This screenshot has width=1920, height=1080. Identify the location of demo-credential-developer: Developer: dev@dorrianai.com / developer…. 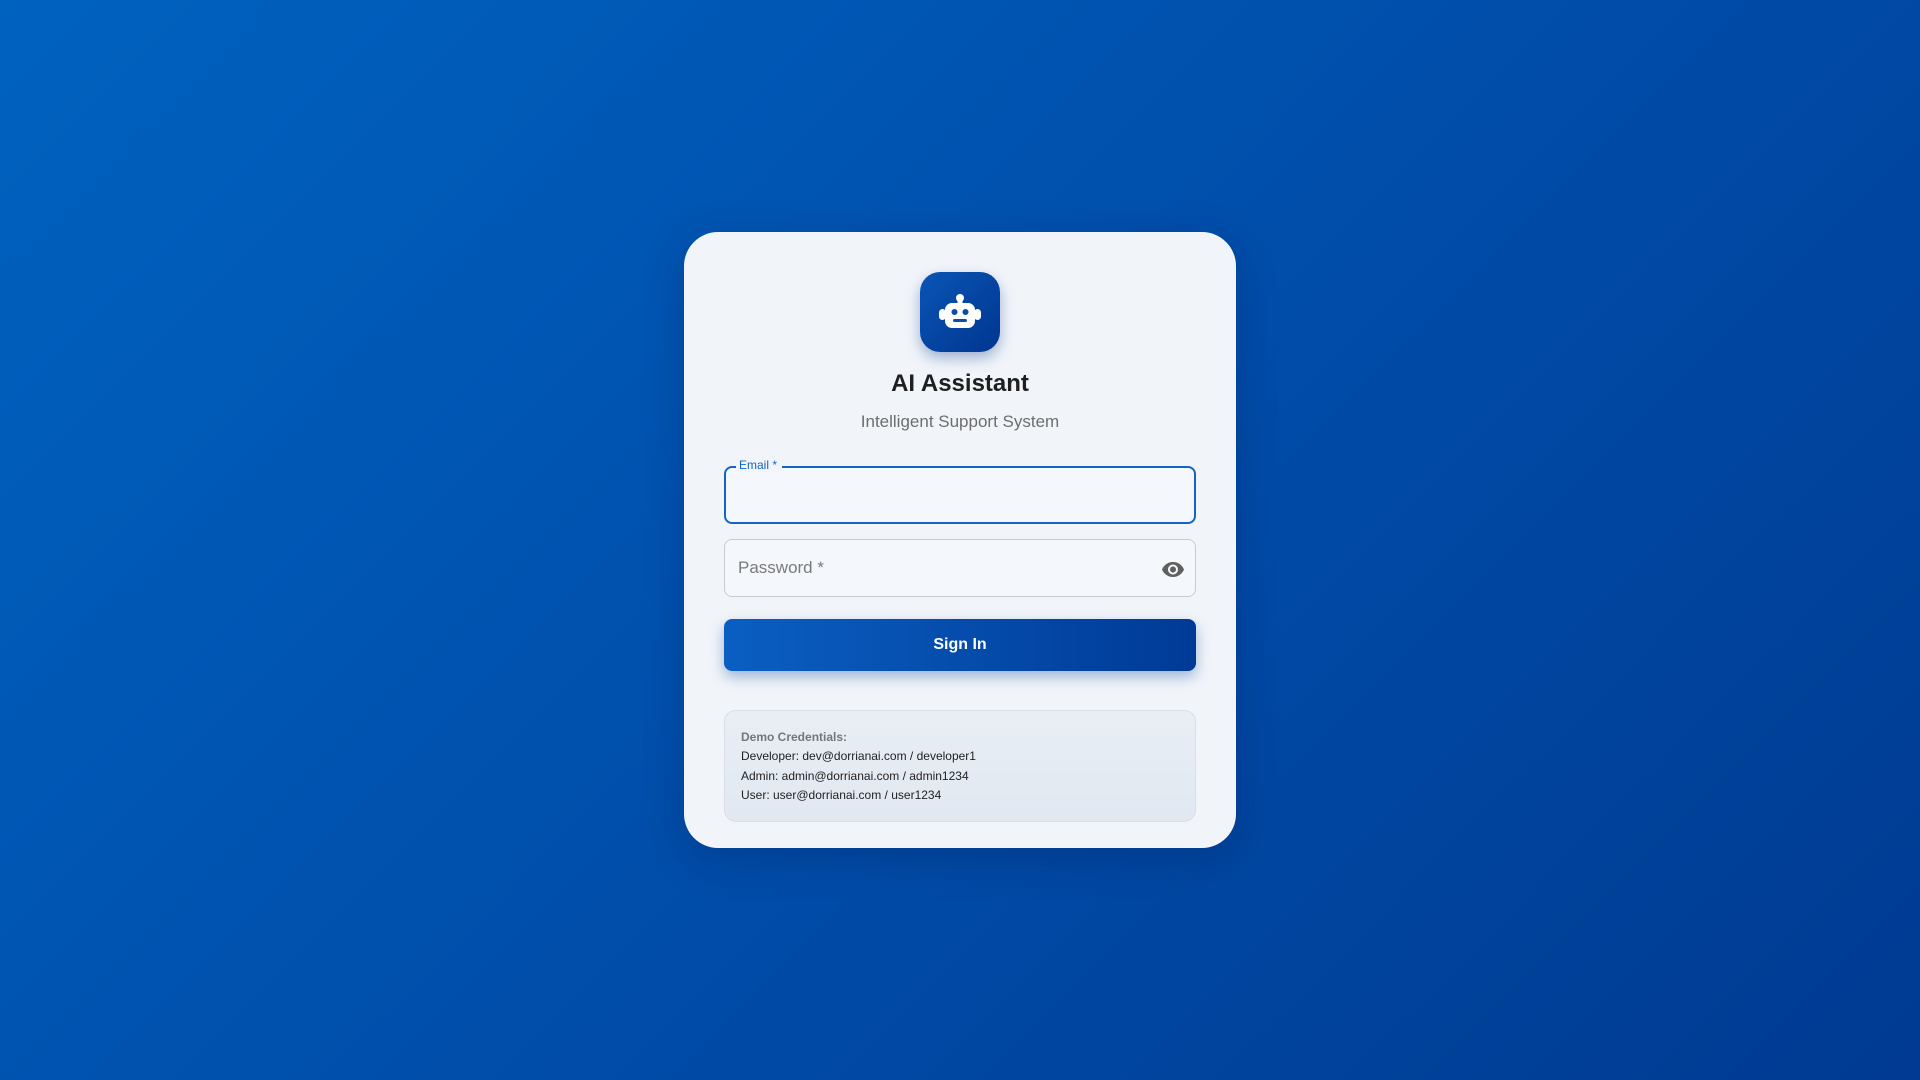
(858, 756).